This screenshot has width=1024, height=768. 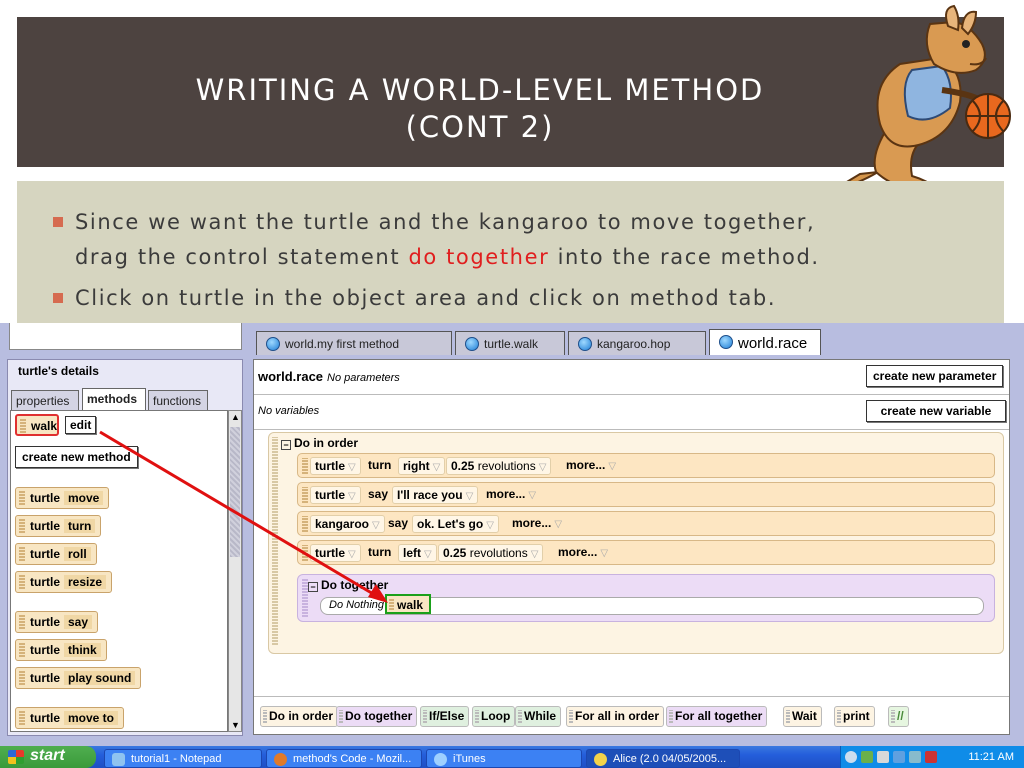 I want to click on ctrl-for-all-in-order: For all in order, so click(x=615, y=716).